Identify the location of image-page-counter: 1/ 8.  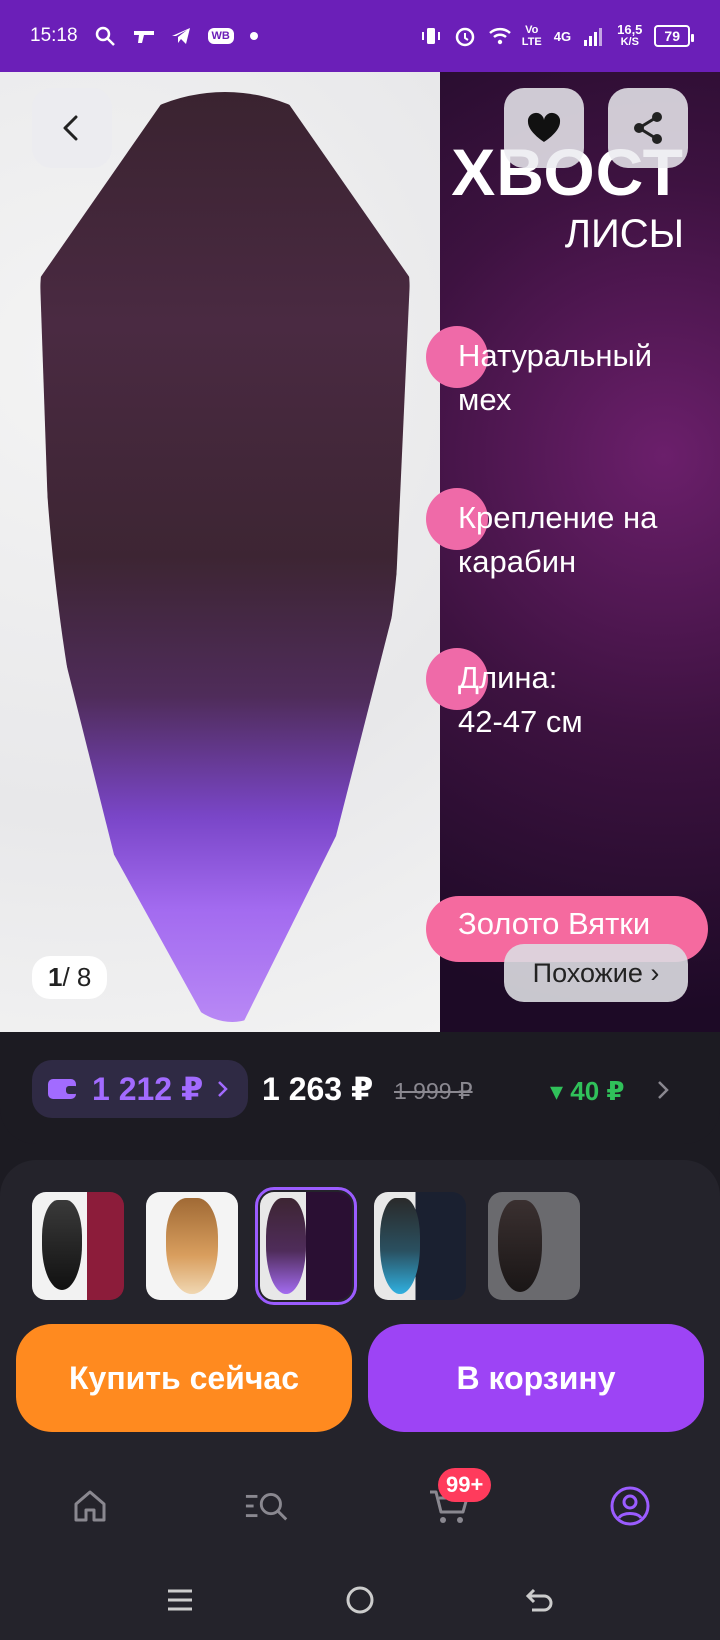
(70, 977).